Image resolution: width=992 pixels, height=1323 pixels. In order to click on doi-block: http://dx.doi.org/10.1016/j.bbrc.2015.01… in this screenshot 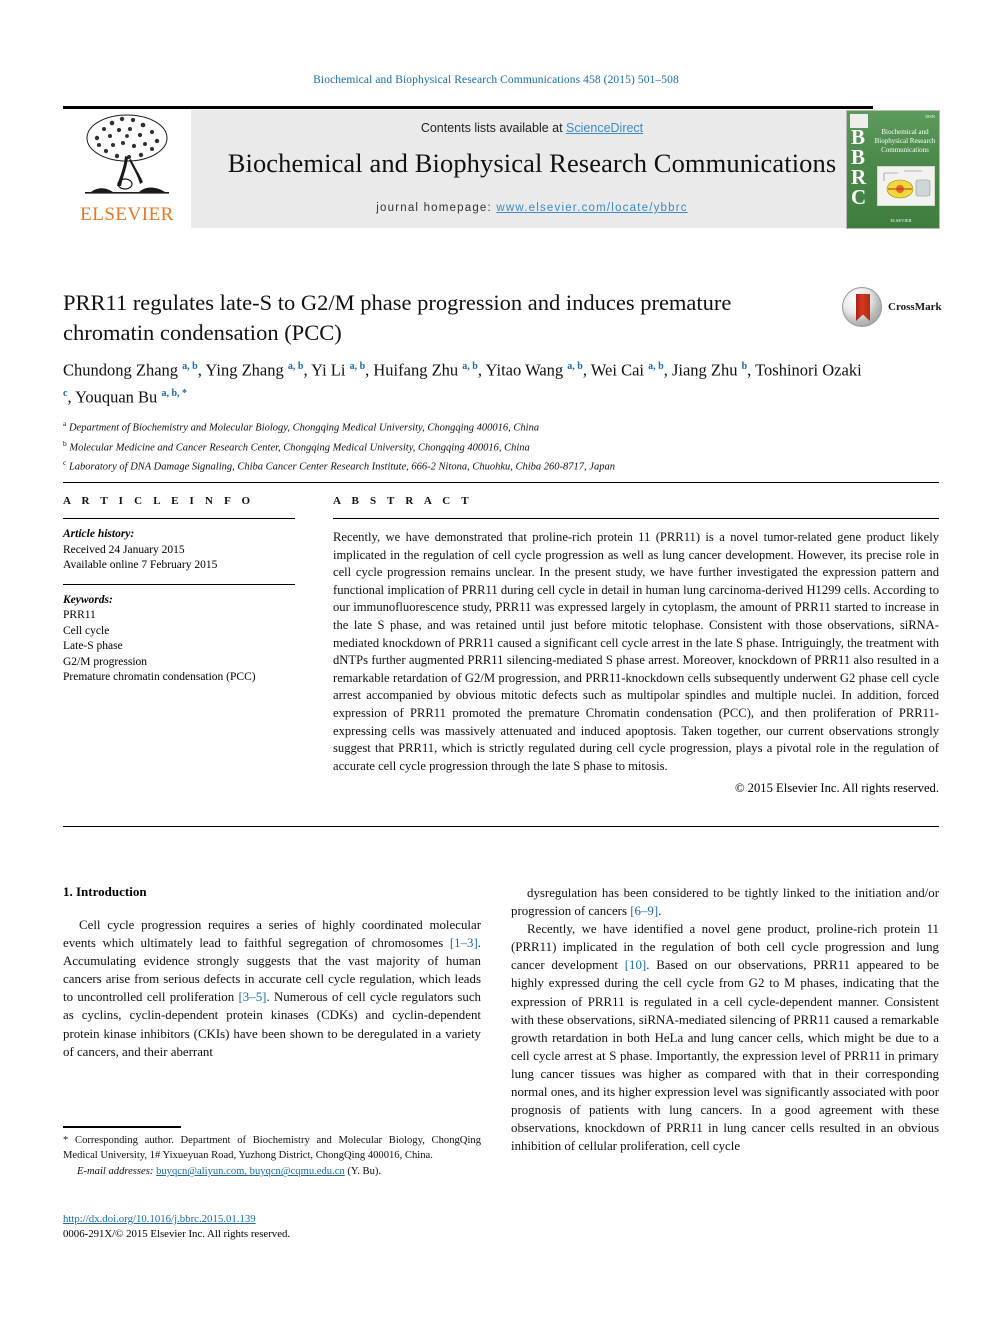, I will do `click(278, 1227)`.